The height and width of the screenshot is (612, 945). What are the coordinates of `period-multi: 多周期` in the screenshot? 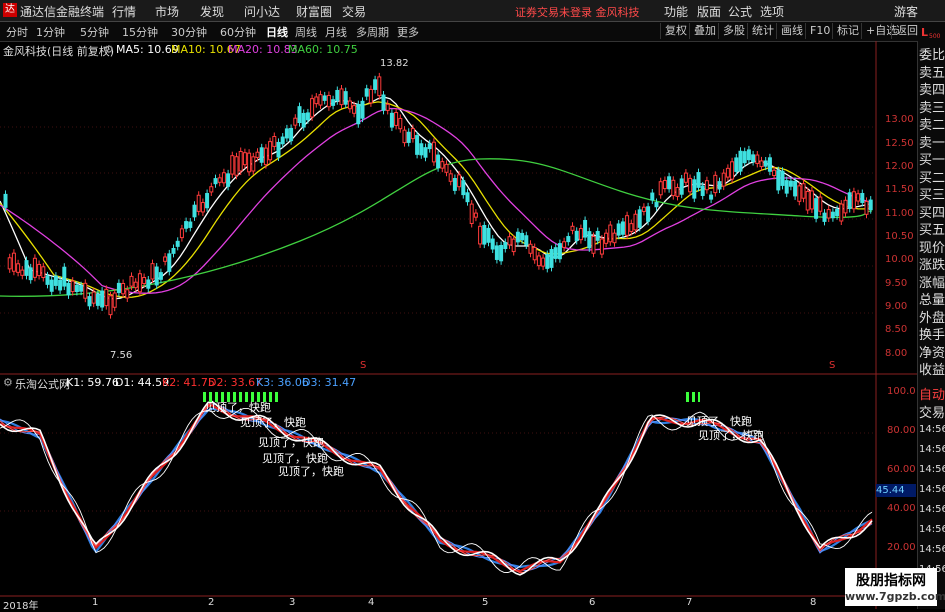 It's located at (372, 32).